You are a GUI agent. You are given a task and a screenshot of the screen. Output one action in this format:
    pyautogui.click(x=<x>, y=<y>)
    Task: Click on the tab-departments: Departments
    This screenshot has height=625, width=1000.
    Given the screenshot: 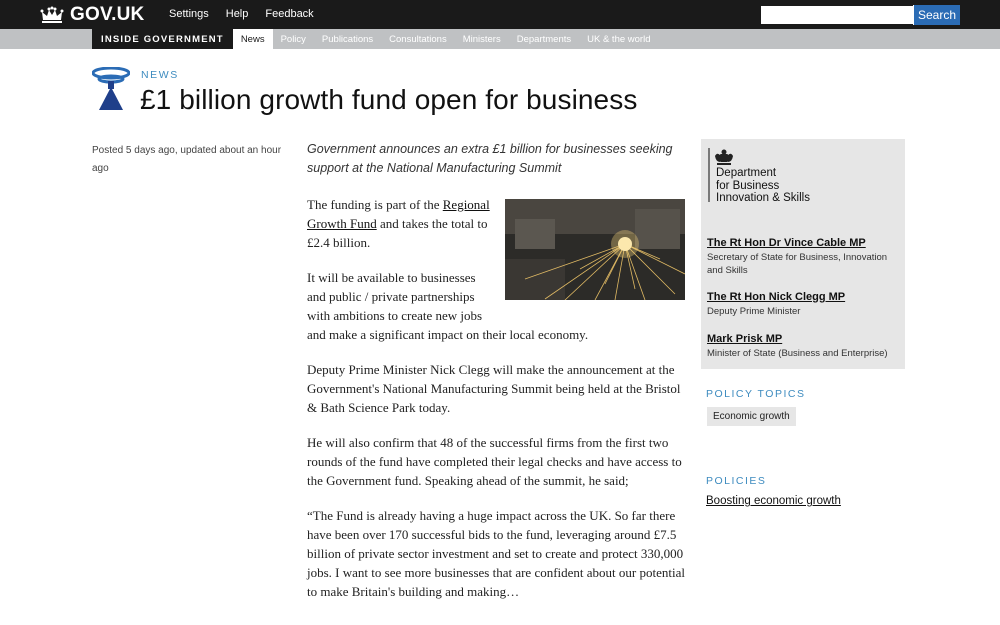 What is the action you would take?
    pyautogui.click(x=544, y=39)
    